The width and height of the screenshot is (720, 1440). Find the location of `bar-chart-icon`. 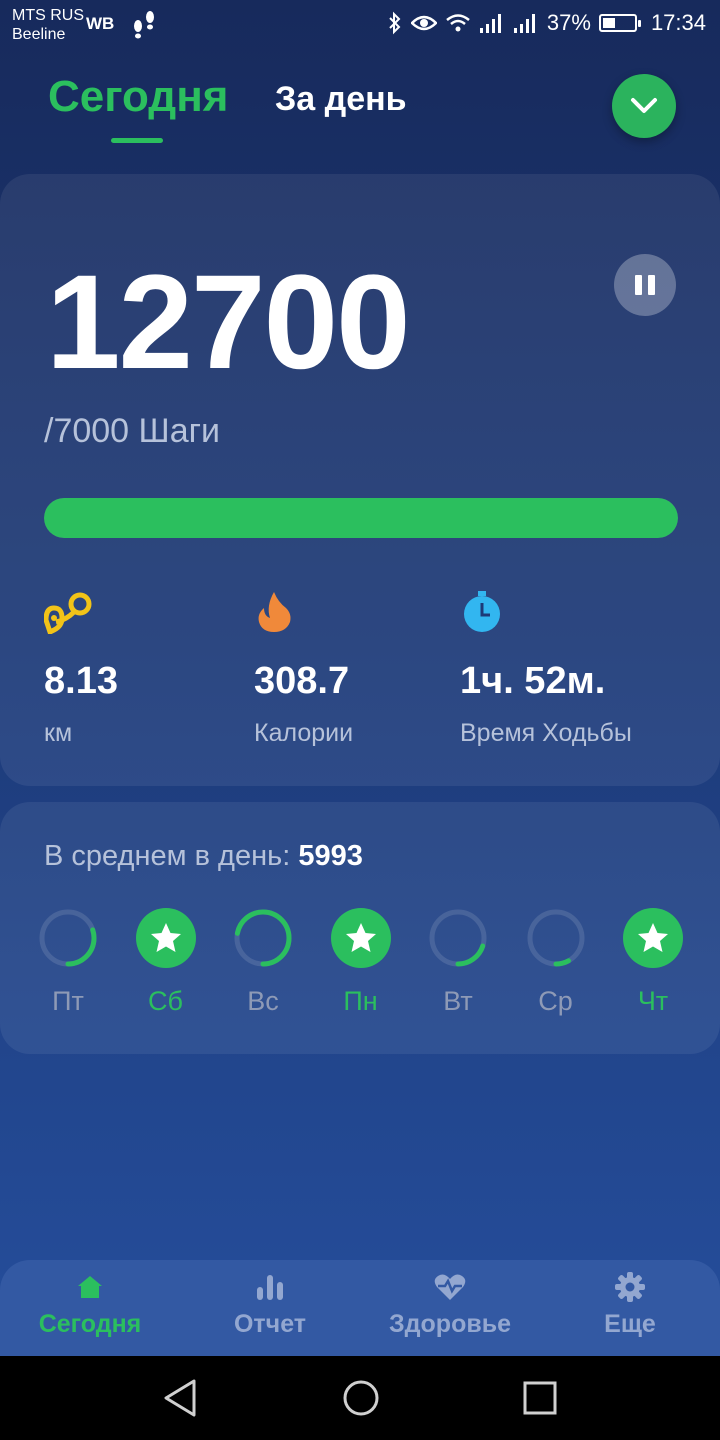

bar-chart-icon is located at coordinates (270, 1287).